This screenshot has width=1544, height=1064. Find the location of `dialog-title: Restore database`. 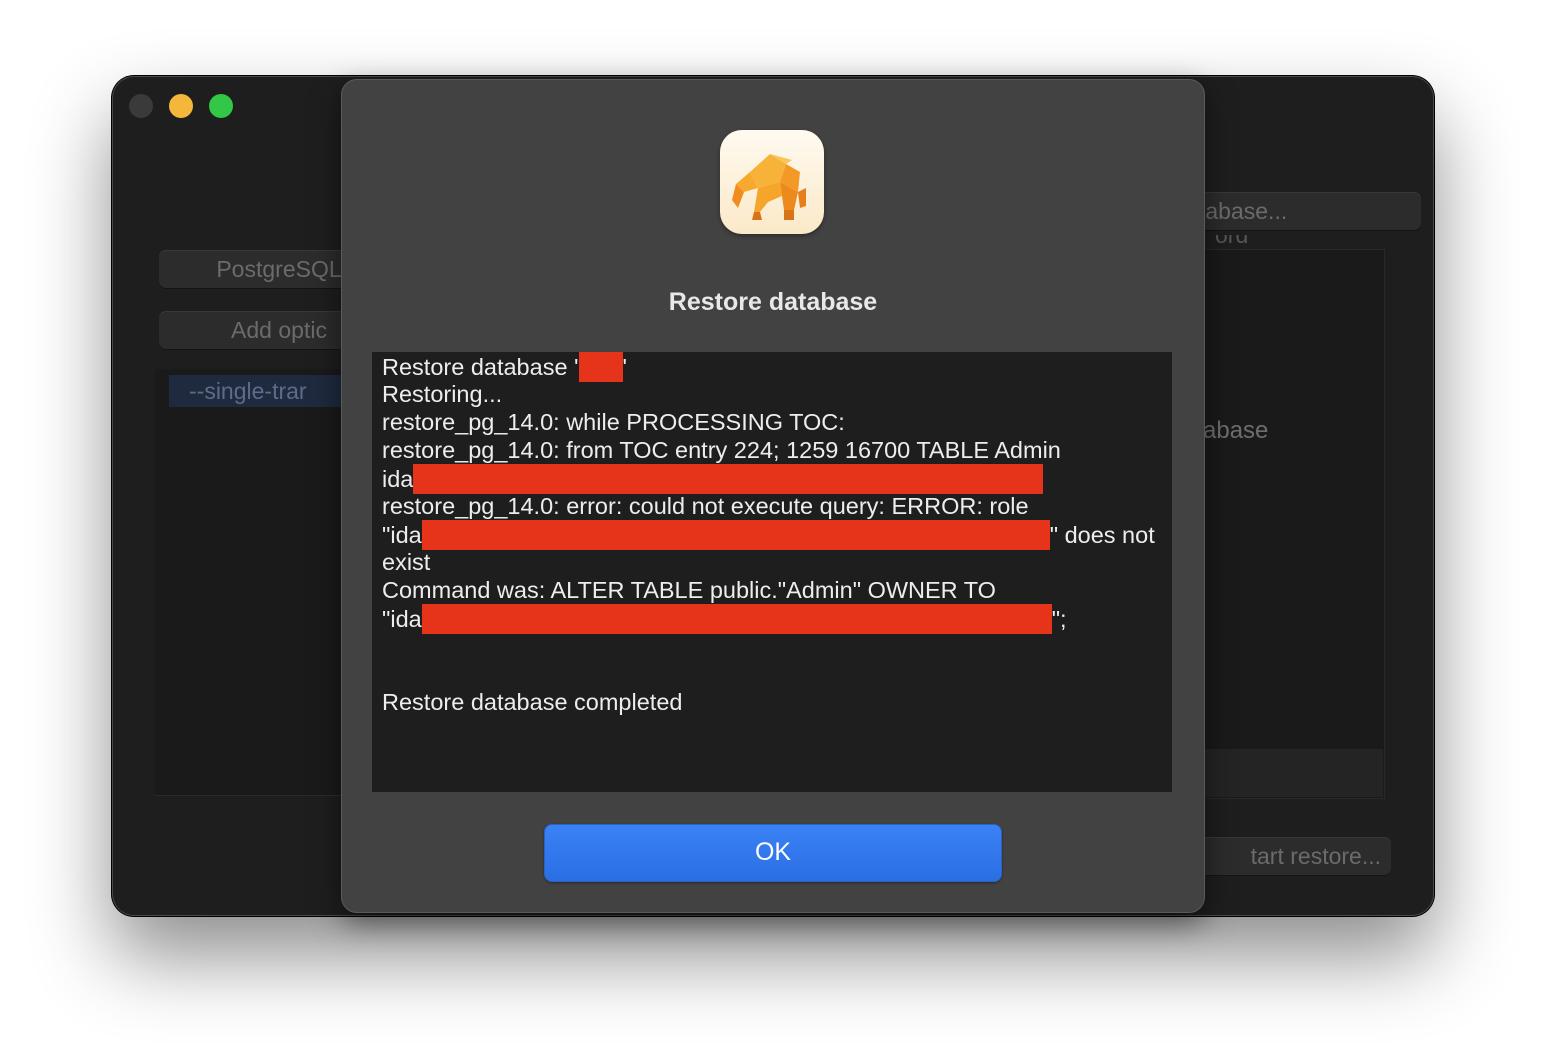

dialog-title: Restore database is located at coordinates (773, 302).